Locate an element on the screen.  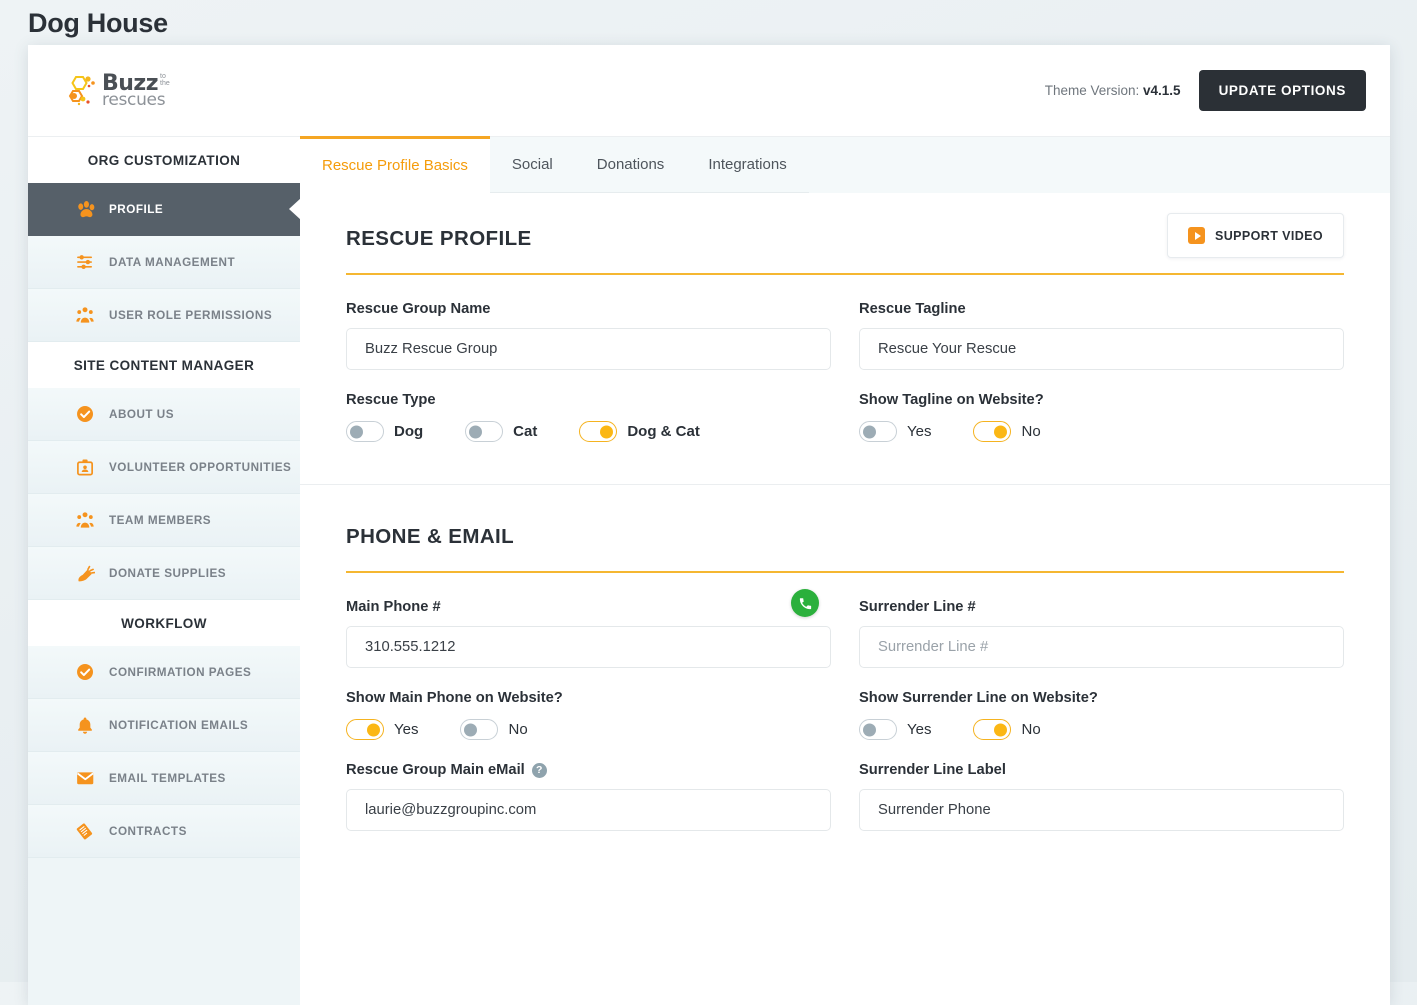
sidebar-item-confirmation-pages: CONFIRMATION PAGES is located at coordinates (164, 672).